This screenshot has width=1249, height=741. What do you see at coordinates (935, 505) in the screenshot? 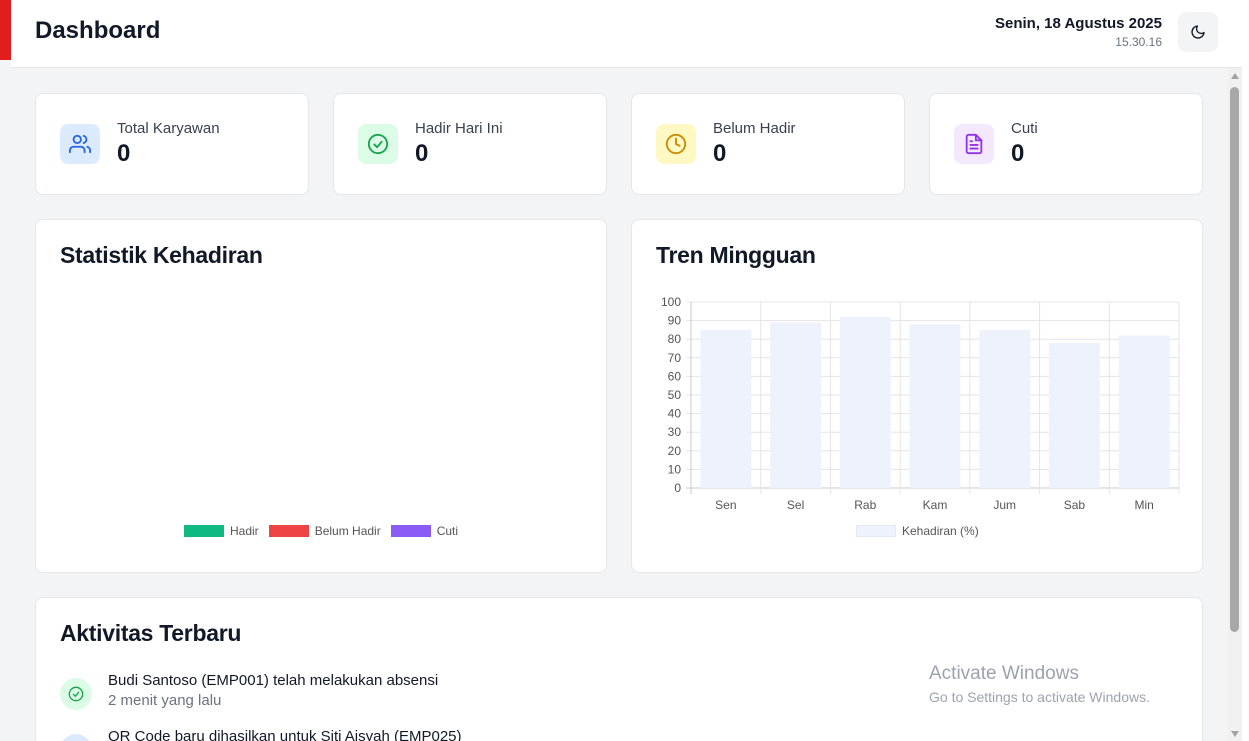
I see `x-tick-label: Kam` at bounding box center [935, 505].